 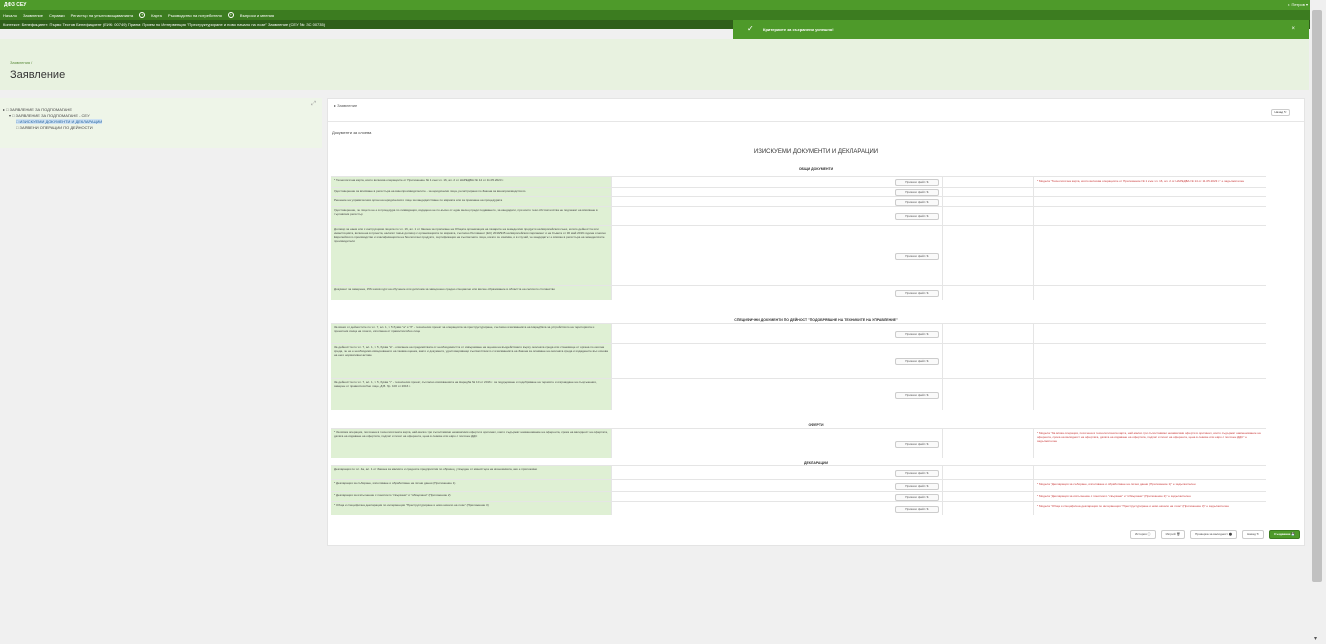 I want to click on close-icon: ×, so click(x=1293, y=29).